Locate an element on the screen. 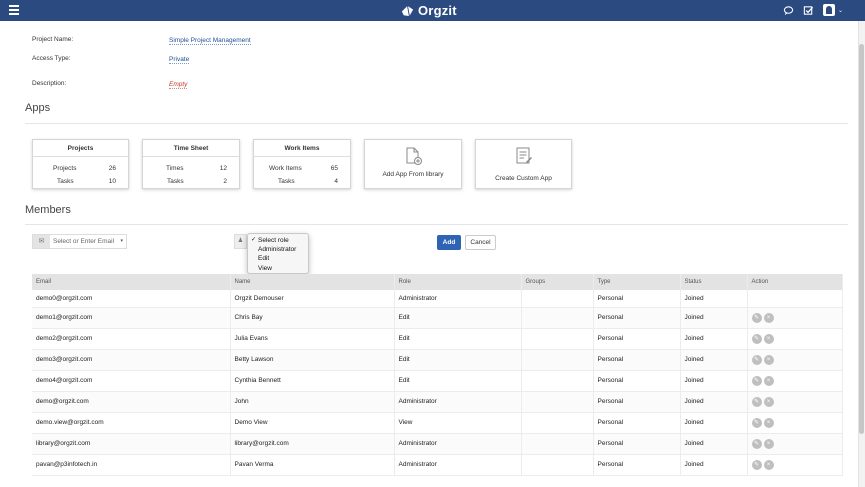  role-option-edit: Edit is located at coordinates (278, 258).